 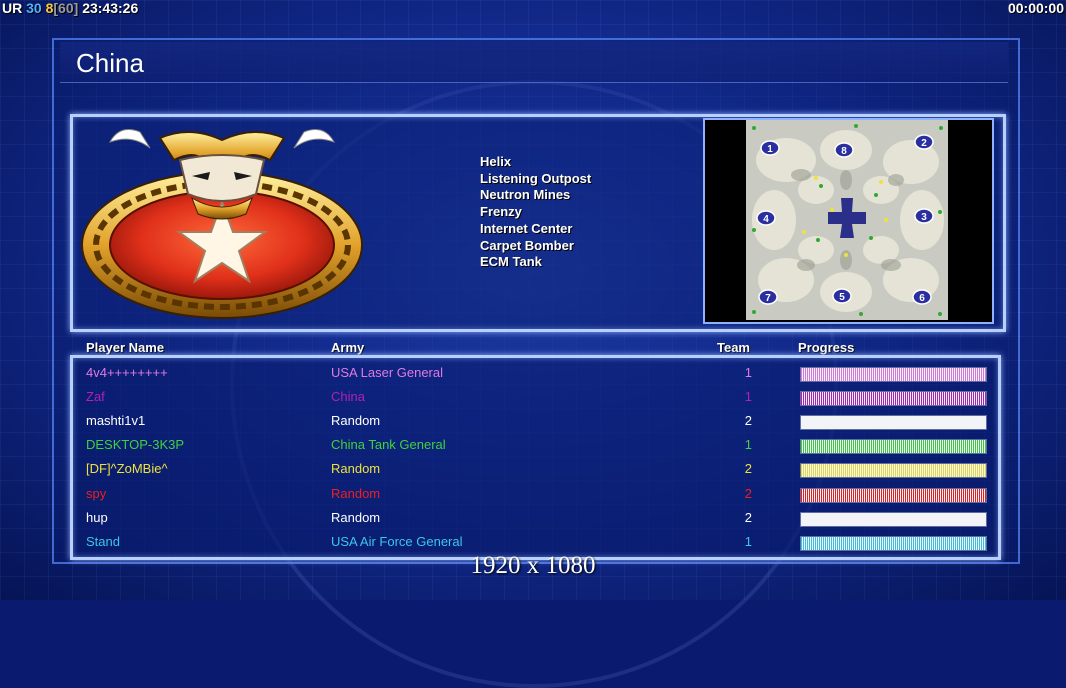 I want to click on start-label: 2, so click(x=924, y=143).